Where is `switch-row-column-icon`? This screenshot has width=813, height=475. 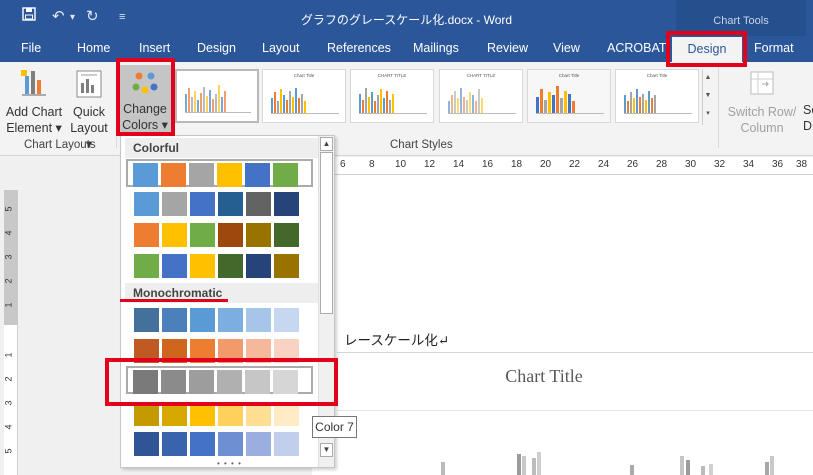 switch-row-column-icon is located at coordinates (762, 83).